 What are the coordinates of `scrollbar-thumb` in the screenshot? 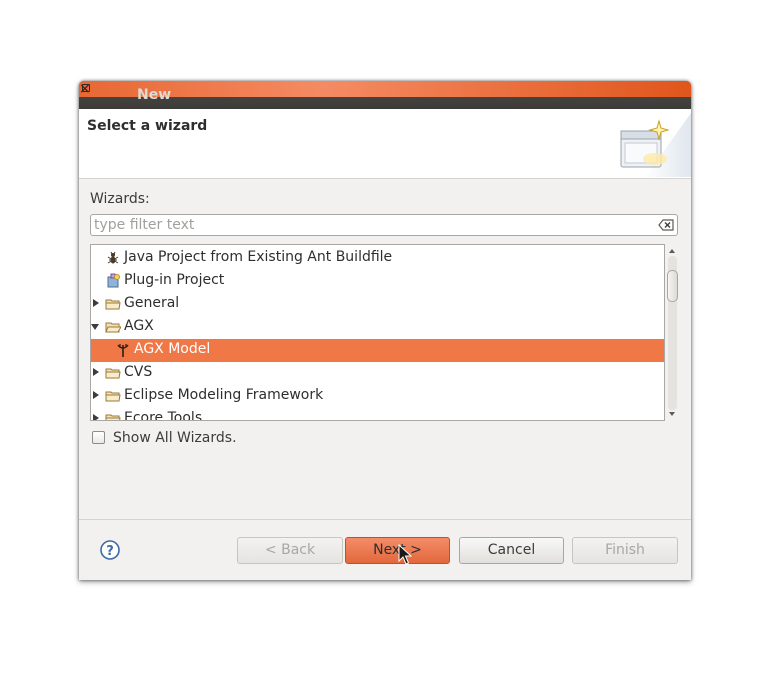 It's located at (672, 286).